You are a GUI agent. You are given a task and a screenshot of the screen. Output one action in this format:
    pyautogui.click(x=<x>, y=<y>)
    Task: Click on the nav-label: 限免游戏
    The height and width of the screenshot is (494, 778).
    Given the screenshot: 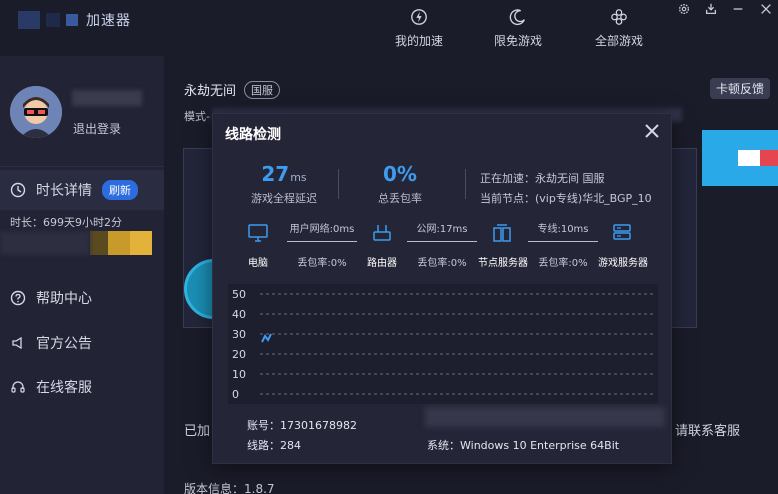 What is the action you would take?
    pyautogui.click(x=518, y=41)
    